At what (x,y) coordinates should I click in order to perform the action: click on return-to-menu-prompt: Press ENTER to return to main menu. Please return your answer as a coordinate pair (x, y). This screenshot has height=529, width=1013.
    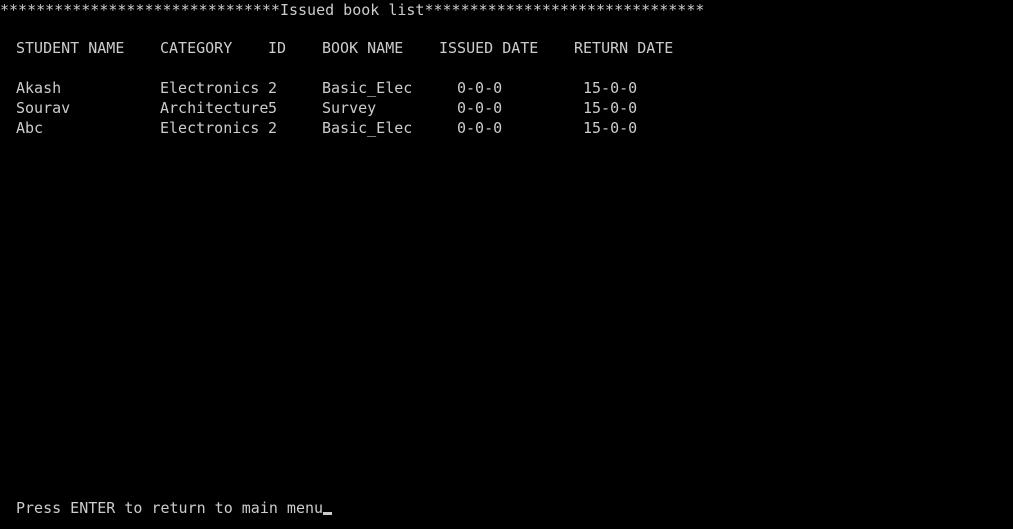
    Looking at the image, I should click on (174, 508).